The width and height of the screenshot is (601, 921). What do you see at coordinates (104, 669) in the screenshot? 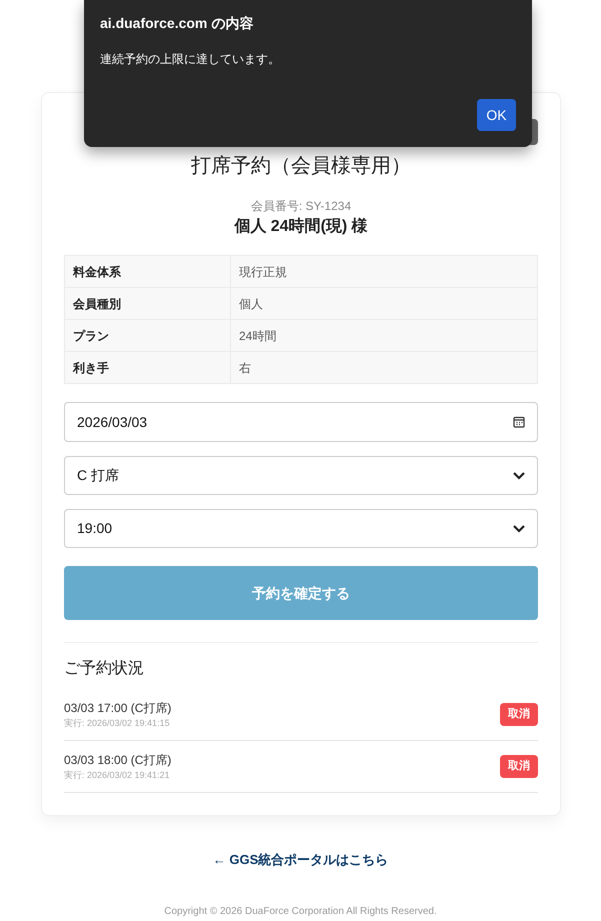
I see `section-title: ご予約状況` at bounding box center [104, 669].